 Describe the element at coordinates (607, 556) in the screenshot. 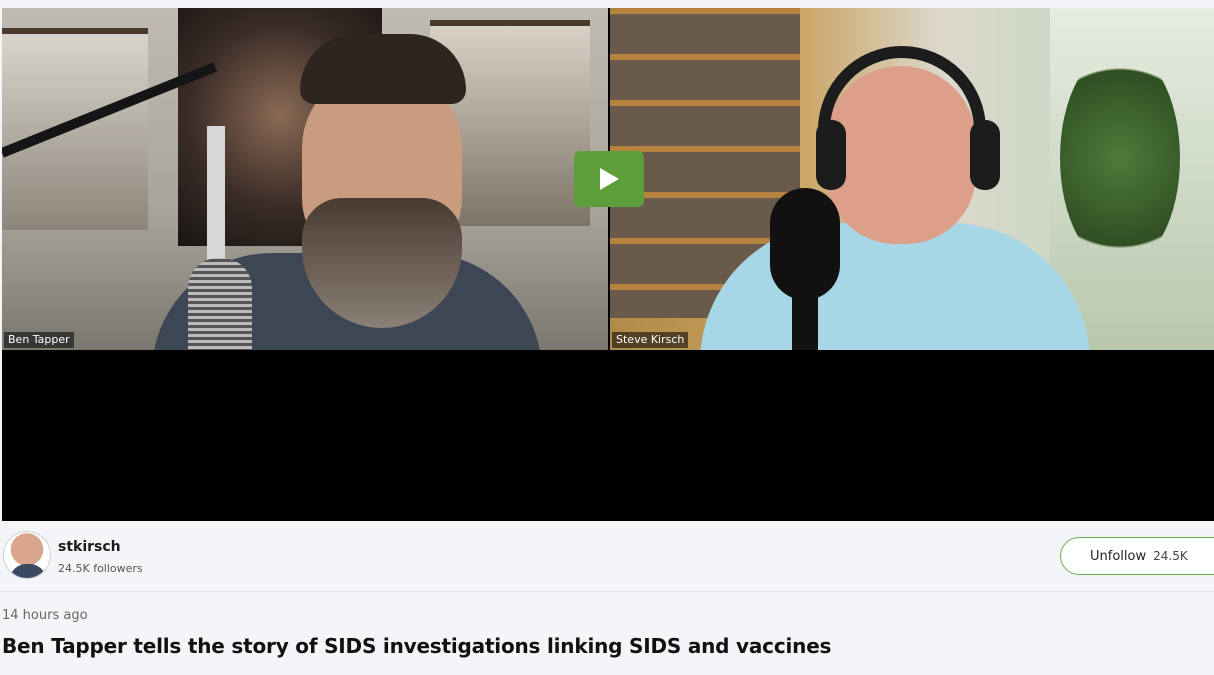

I see `author-row: stkirsch 24.5K followers Unfollow 24.5K` at that location.